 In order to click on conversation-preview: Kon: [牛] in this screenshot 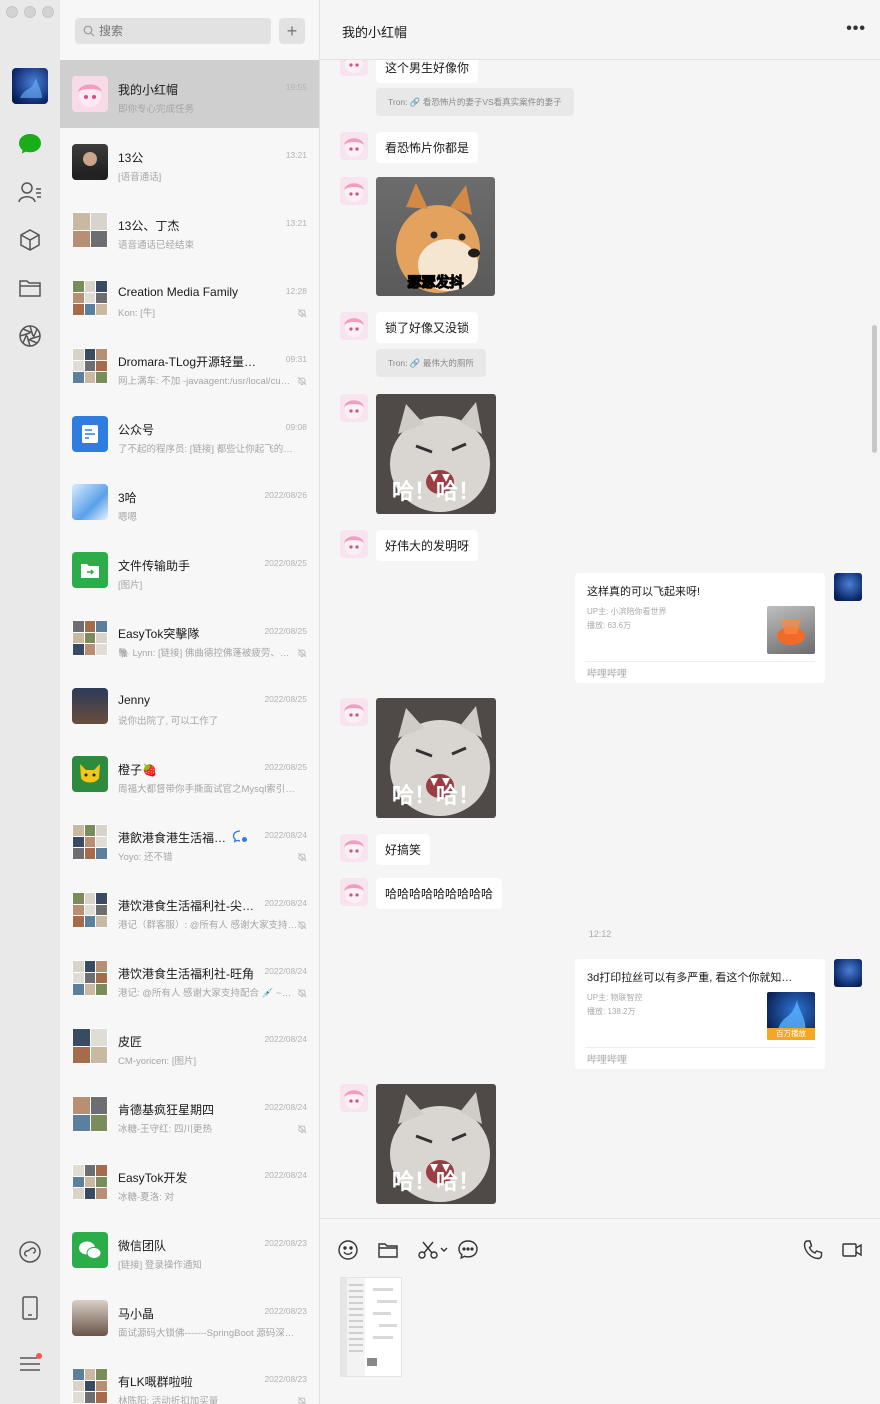, I will do `click(136, 313)`.